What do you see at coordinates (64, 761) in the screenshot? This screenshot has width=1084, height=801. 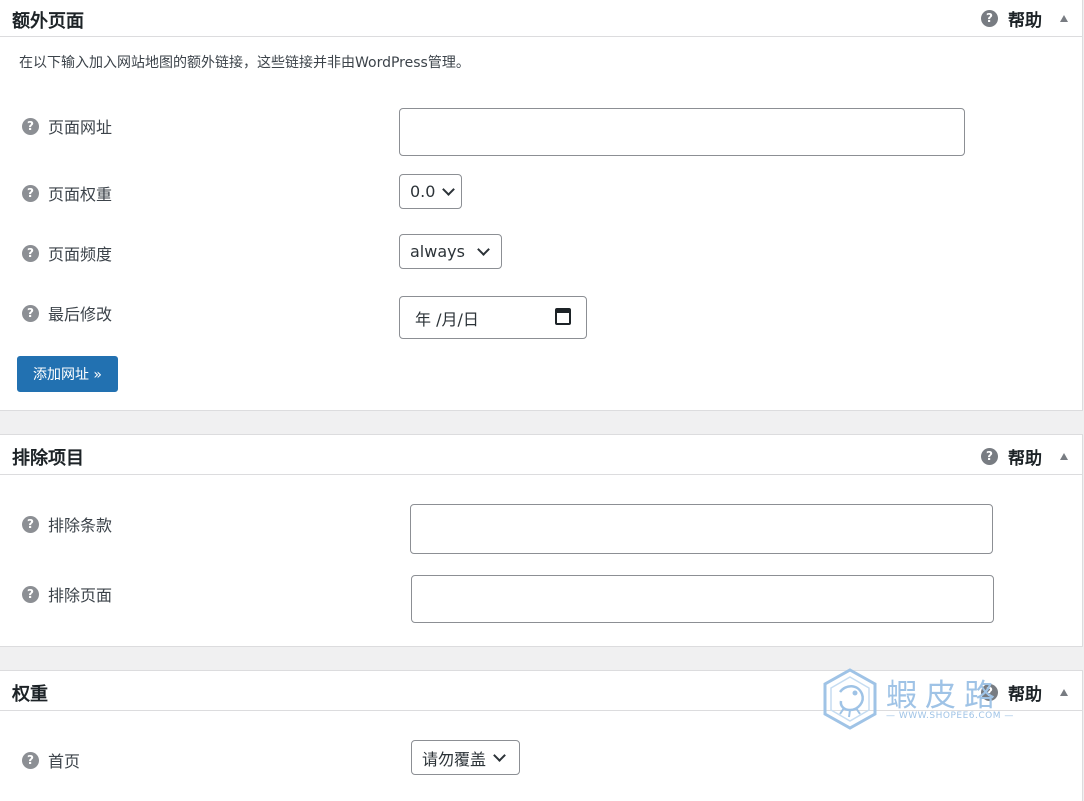 I see `homepage-label-text: 首页` at bounding box center [64, 761].